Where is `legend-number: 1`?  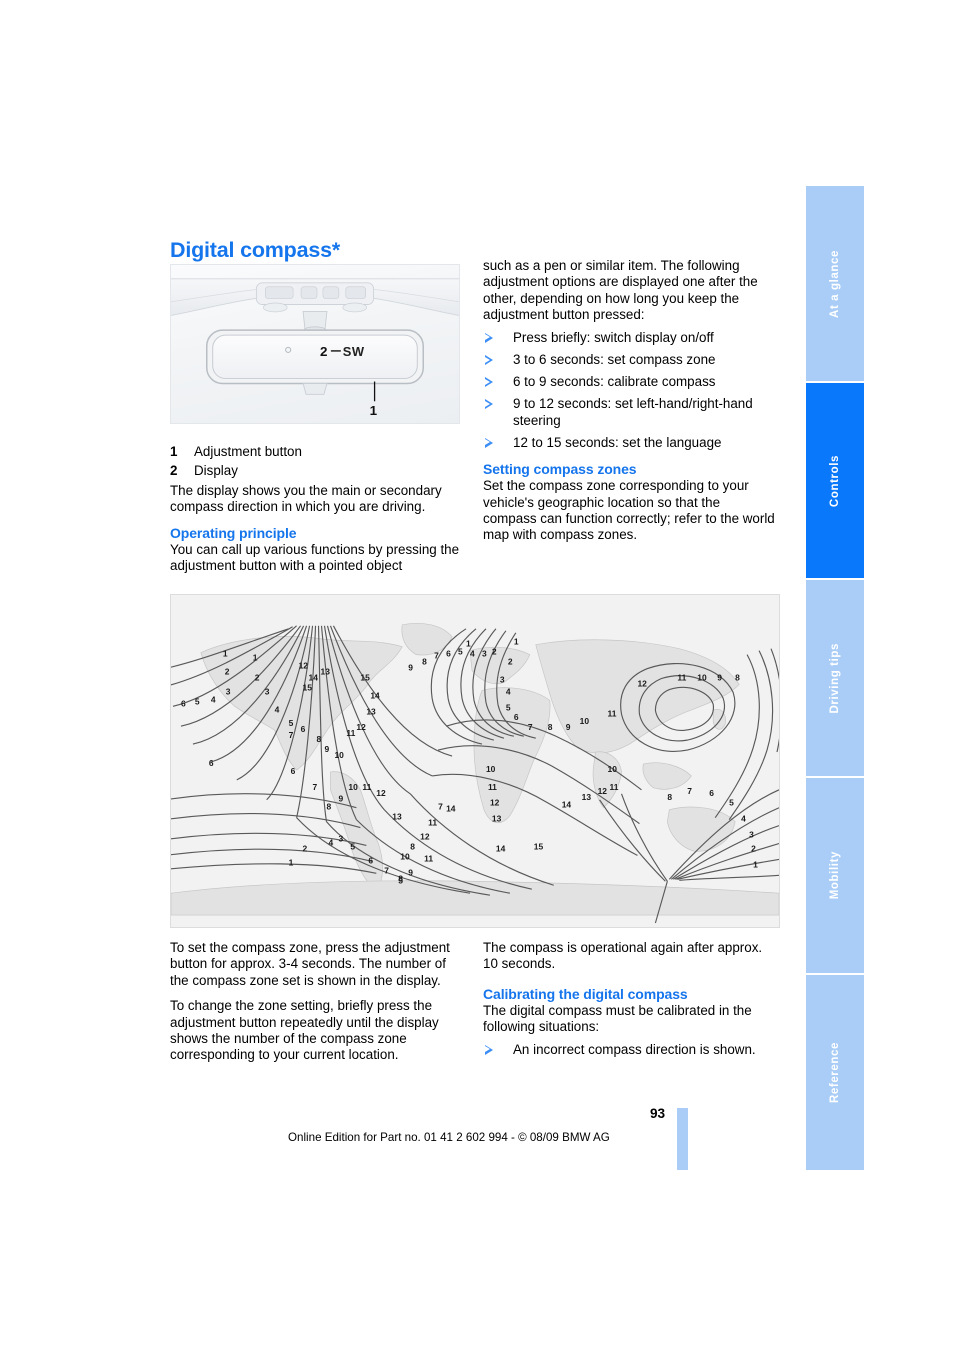
legend-number: 1 is located at coordinates (174, 451).